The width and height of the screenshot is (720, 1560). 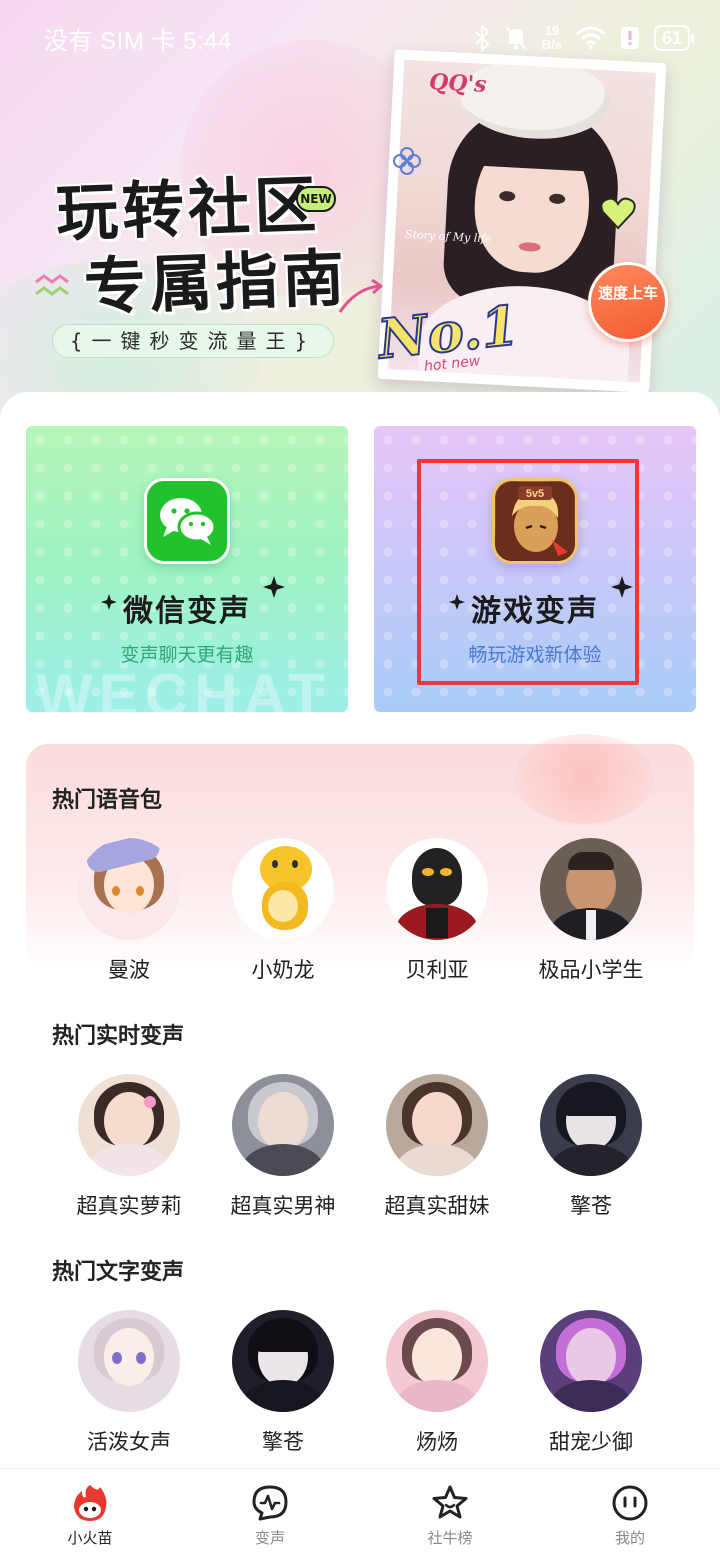 I want to click on voice-pack-row: 曼波 小奶龙 贝利亚 极品小学生, so click(x=360, y=923).